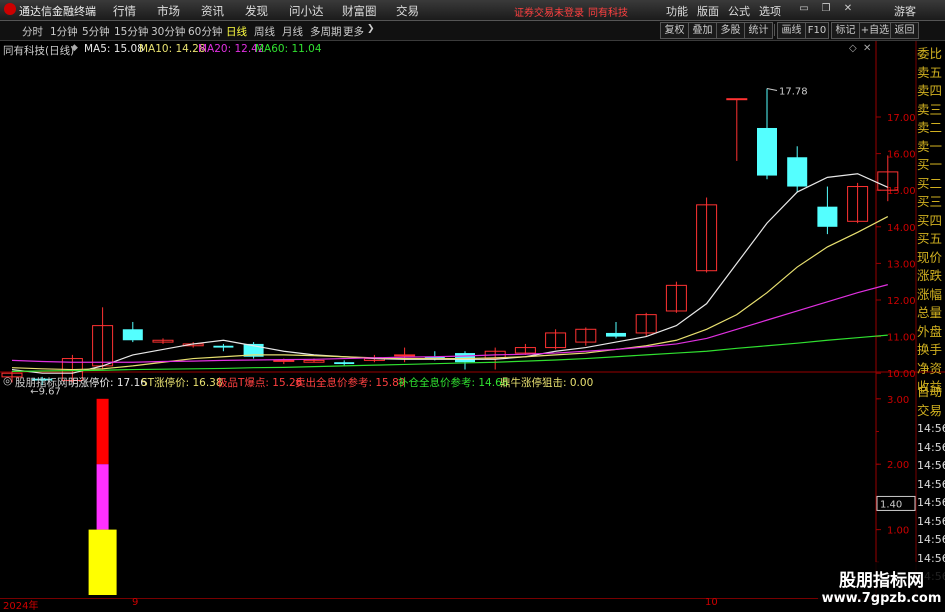 This screenshot has width=945, height=612. Describe the element at coordinates (930, 53) in the screenshot. I see `quote-field-0: 委比` at that location.